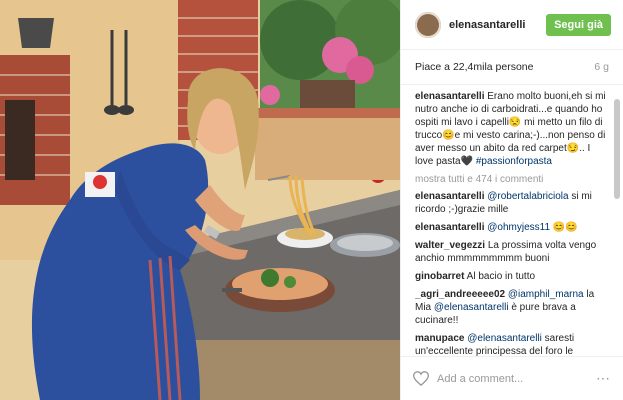 This screenshot has width=623, height=400. I want to click on more-options-icon: ⋯, so click(603, 378).